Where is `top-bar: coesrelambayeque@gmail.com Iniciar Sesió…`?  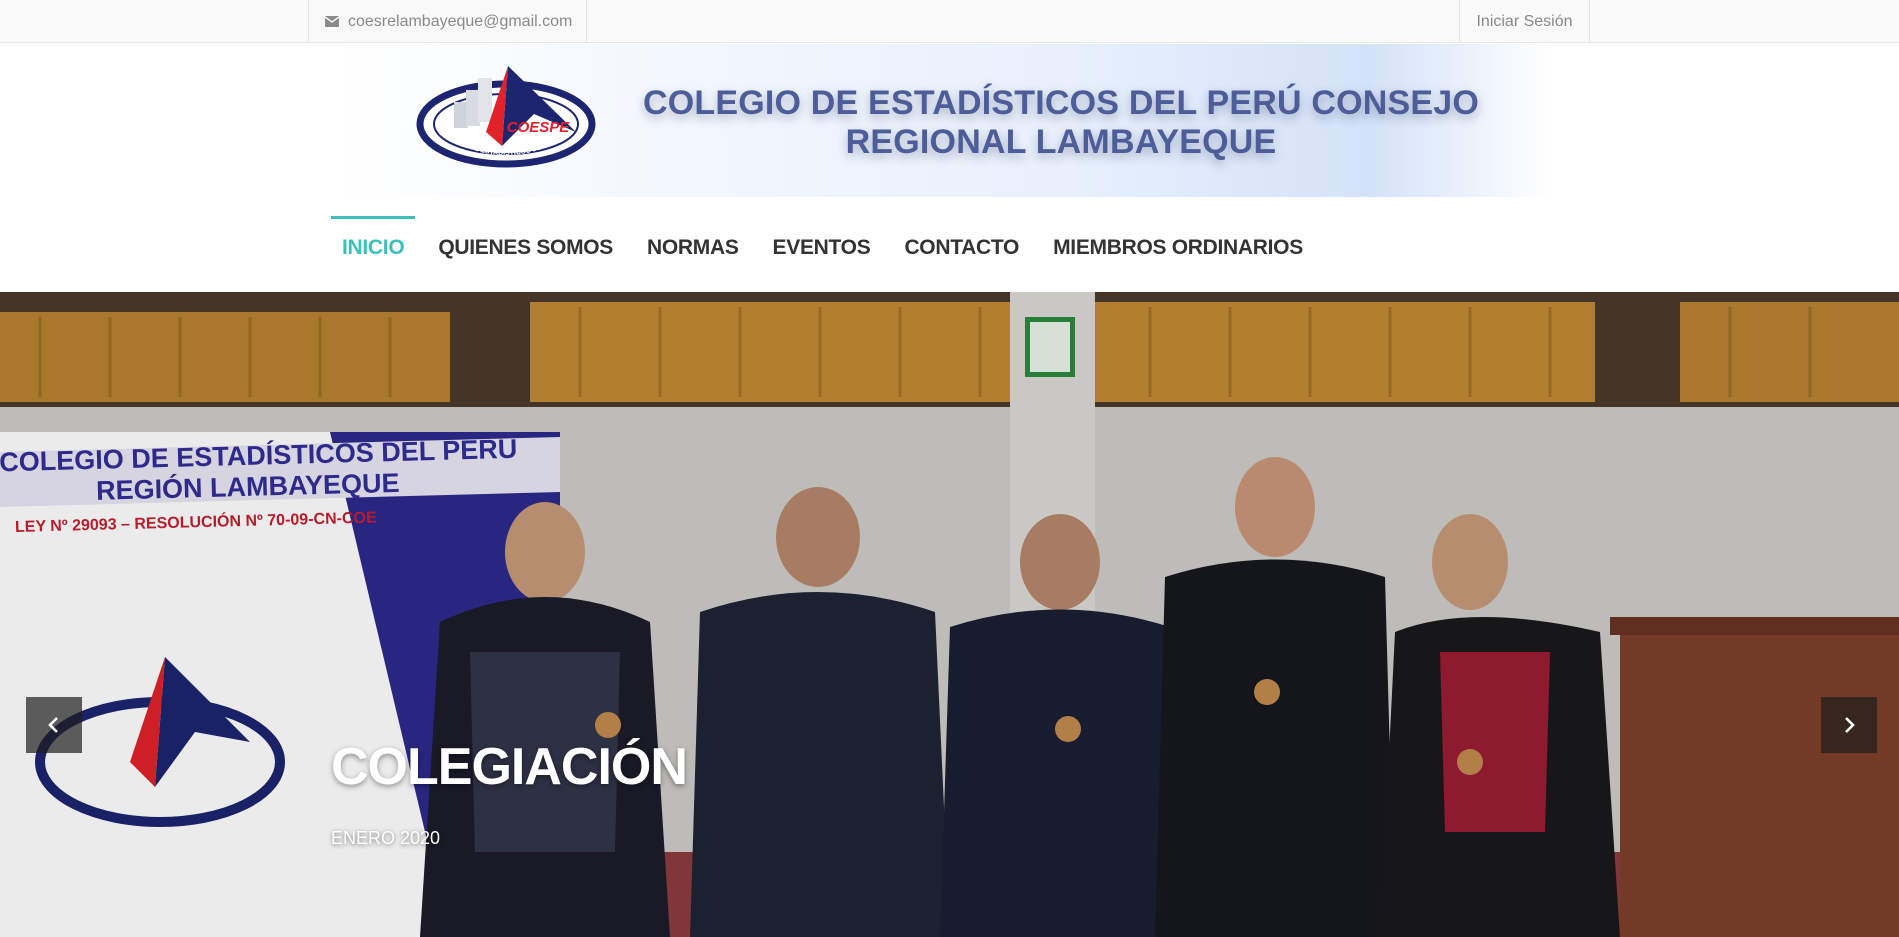 top-bar: coesrelambayeque@gmail.com Iniciar Sesió… is located at coordinates (949, 21).